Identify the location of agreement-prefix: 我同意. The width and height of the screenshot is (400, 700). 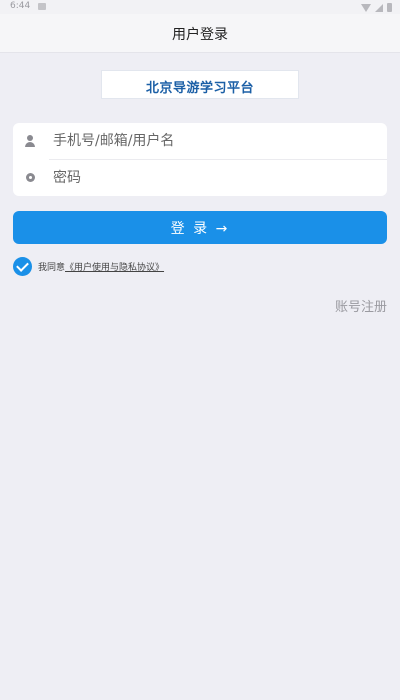
(52, 268).